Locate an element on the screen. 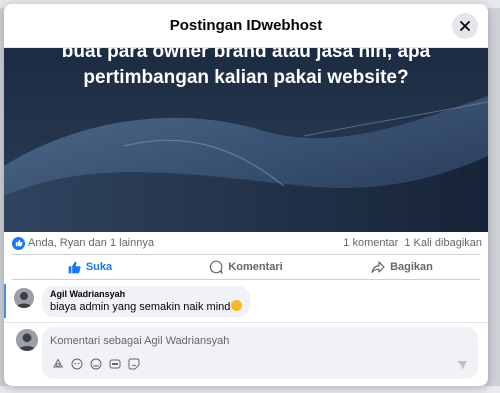  comment-text: biaya admin yang semakin naik mind is located at coordinates (146, 306).